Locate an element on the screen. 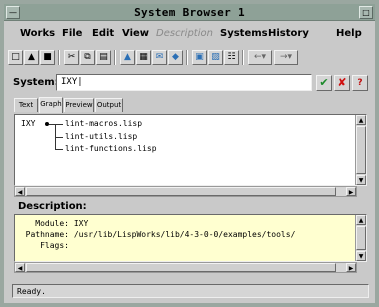 The image size is (379, 307). description-value: IXY is located at coordinates (81, 223).